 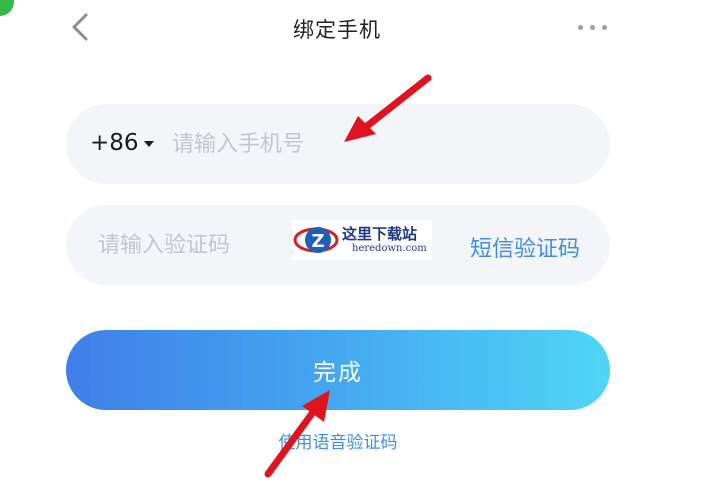 I want to click on country-code-selector: +86, so click(x=114, y=143).